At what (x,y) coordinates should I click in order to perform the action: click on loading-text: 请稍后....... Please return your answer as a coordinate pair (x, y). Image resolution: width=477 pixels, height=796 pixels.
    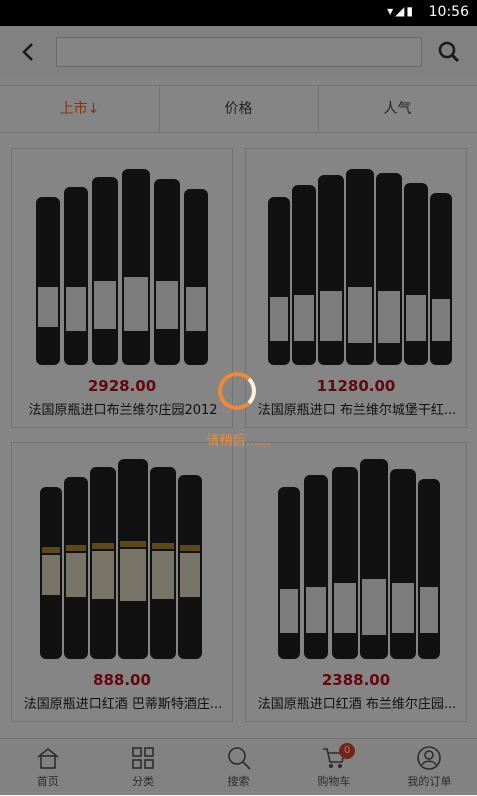
    Looking at the image, I should click on (238, 441).